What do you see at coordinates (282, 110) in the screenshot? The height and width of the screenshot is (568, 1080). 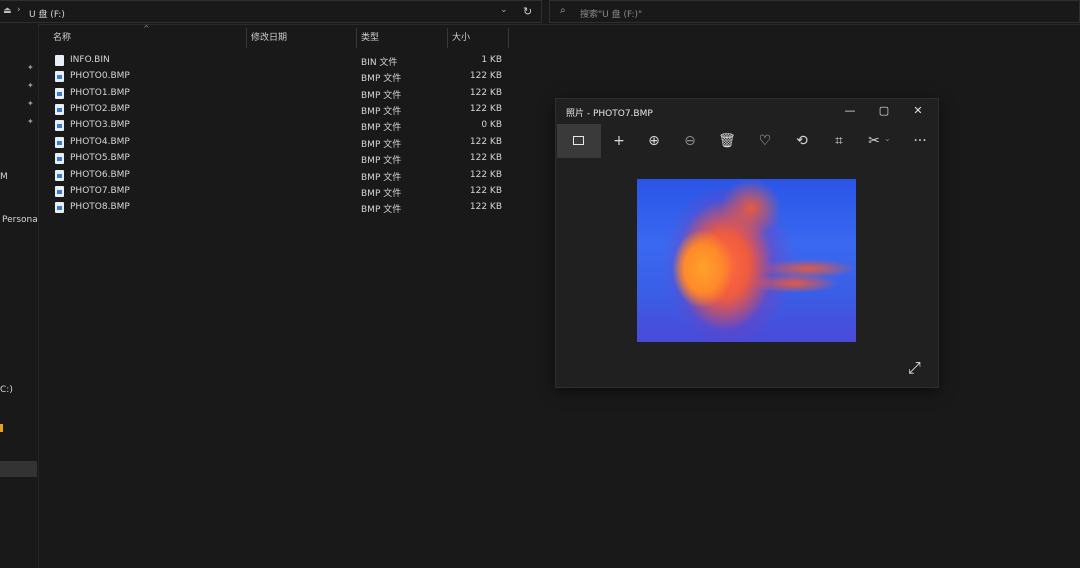 I see `file-row: PHOTO2.BMP BMP 文件 122 KB` at bounding box center [282, 110].